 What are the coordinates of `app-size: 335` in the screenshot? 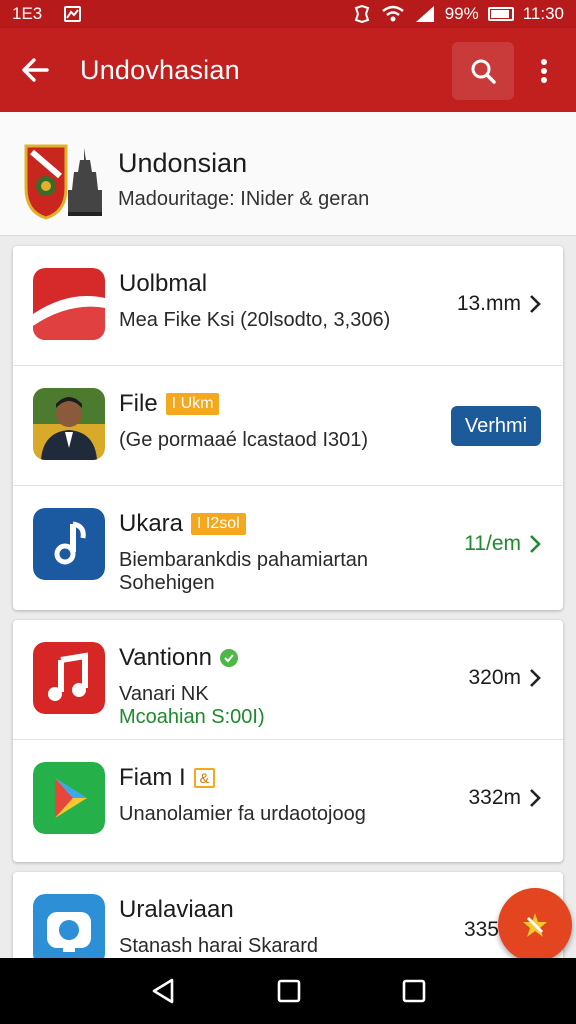 It's located at (481, 930).